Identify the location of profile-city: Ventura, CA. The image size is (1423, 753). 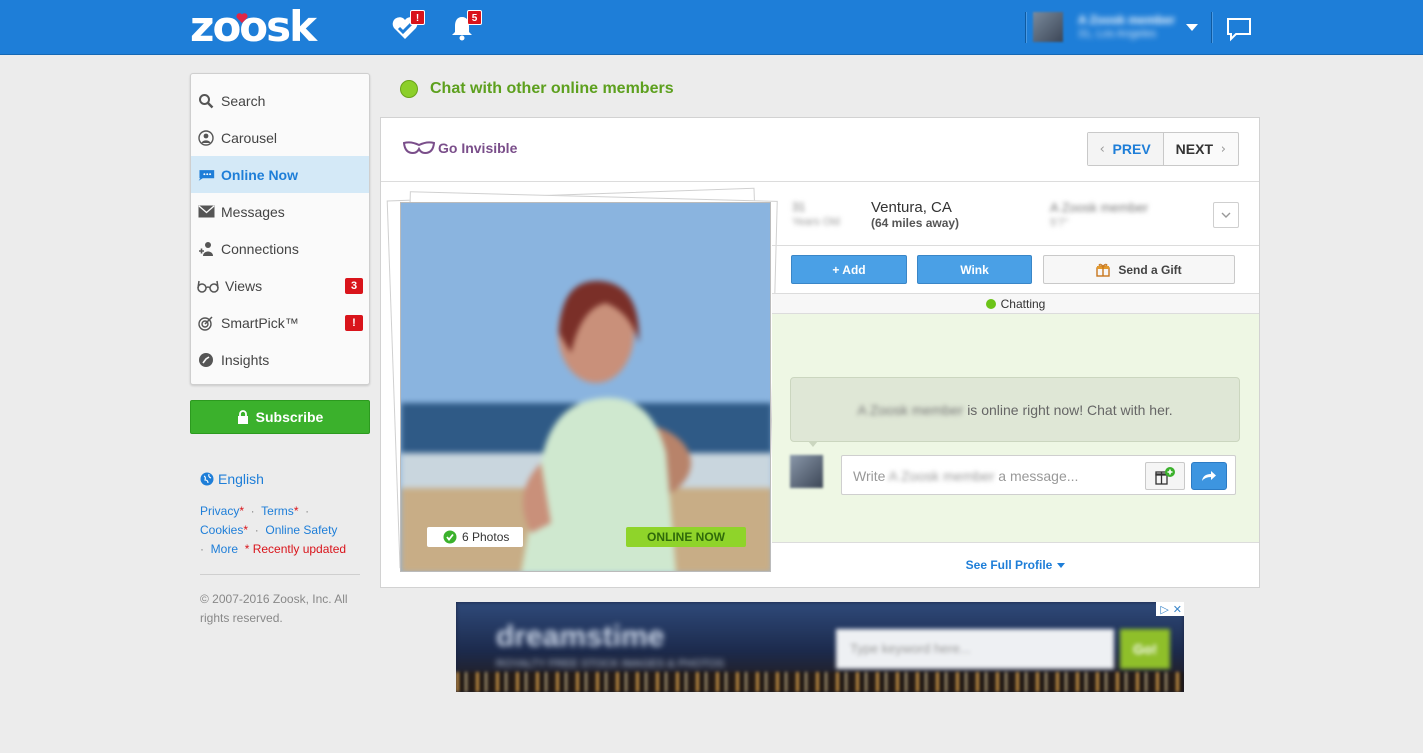
(911, 207).